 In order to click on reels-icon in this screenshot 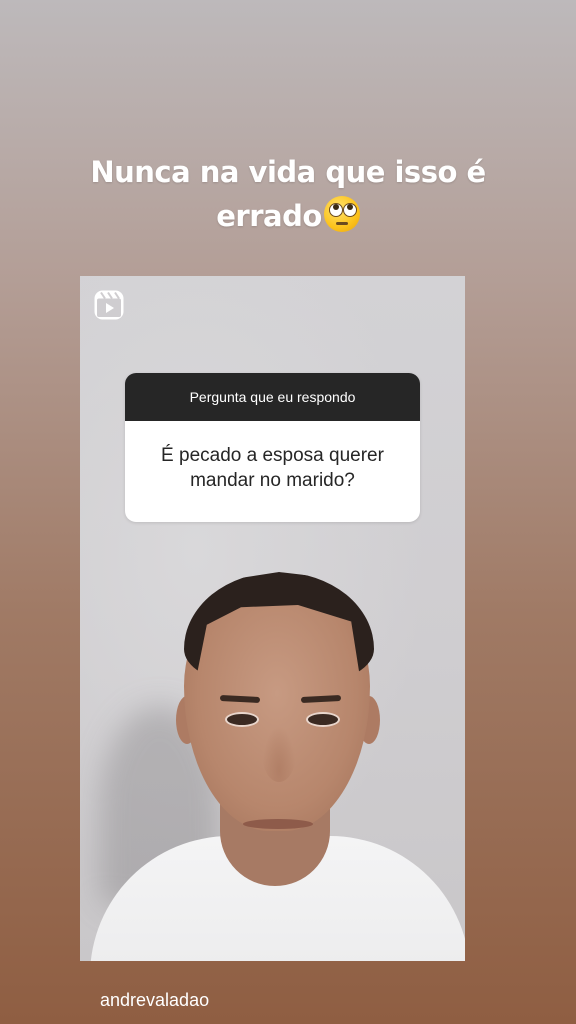, I will do `click(109, 305)`.